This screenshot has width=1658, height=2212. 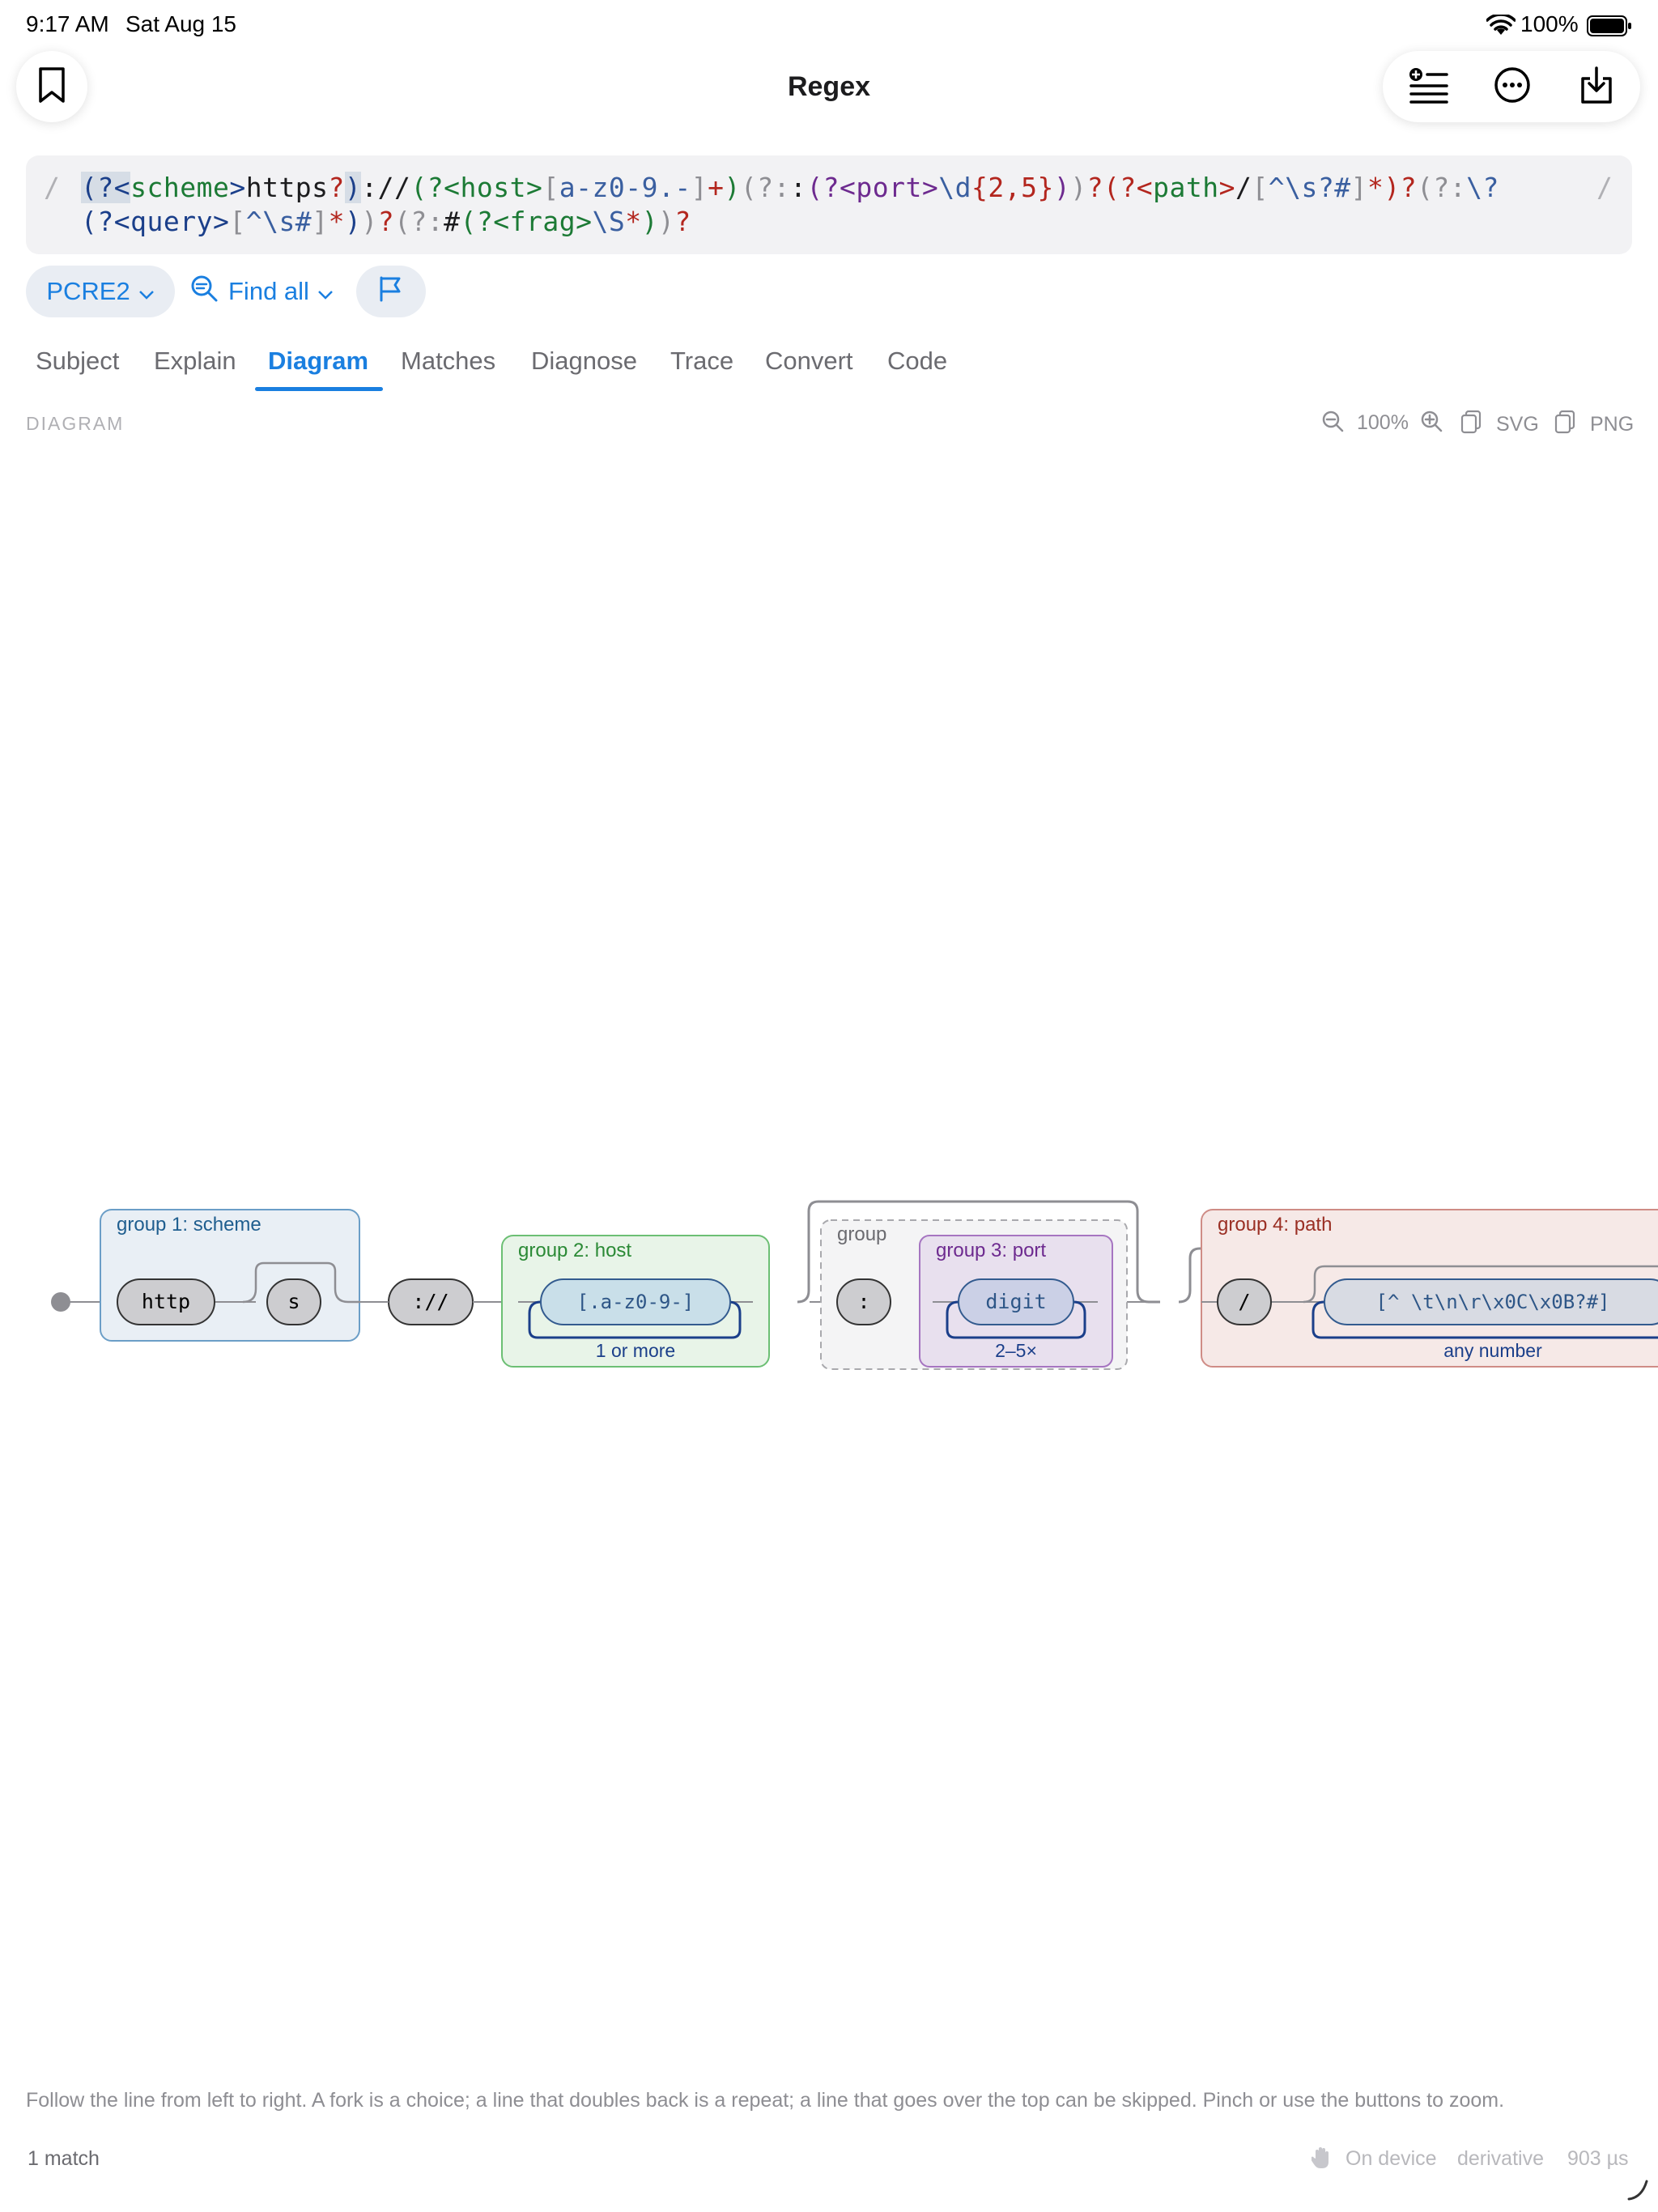 I want to click on group-2-label: group 2: host, so click(x=574, y=1251).